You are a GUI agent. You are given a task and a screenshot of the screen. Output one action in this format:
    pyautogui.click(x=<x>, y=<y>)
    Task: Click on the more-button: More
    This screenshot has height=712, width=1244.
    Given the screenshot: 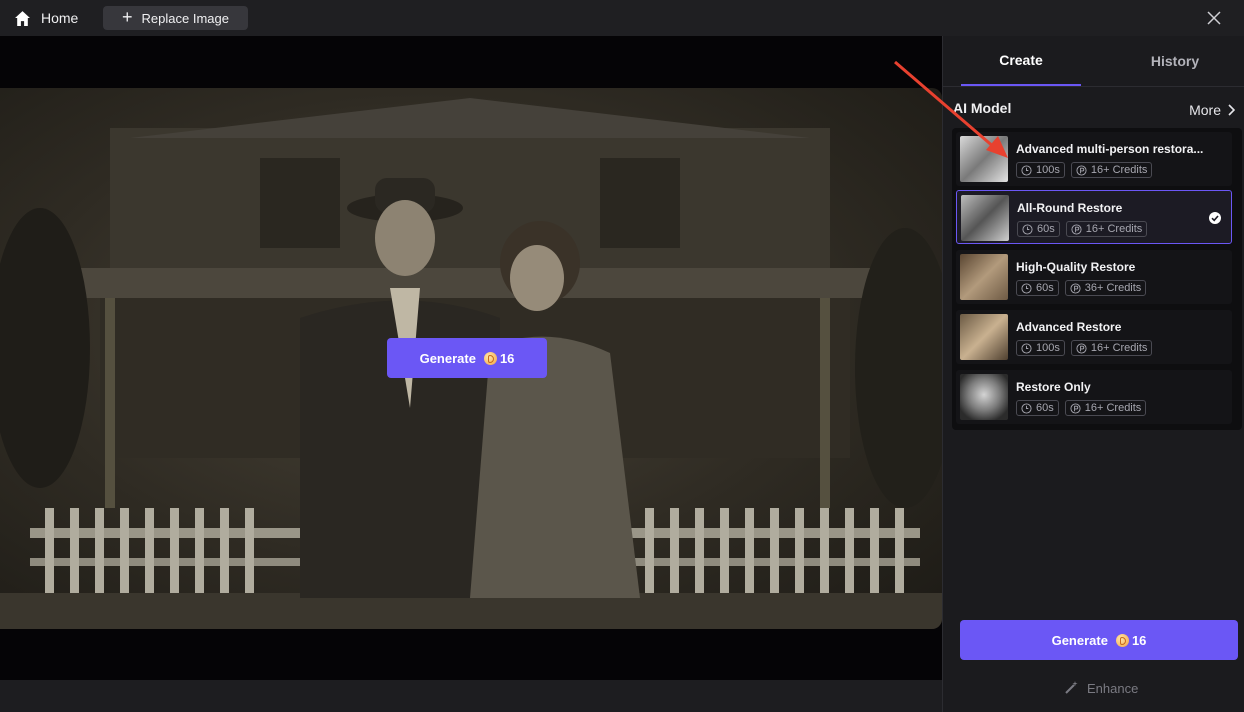 What is the action you would take?
    pyautogui.click(x=1212, y=110)
    